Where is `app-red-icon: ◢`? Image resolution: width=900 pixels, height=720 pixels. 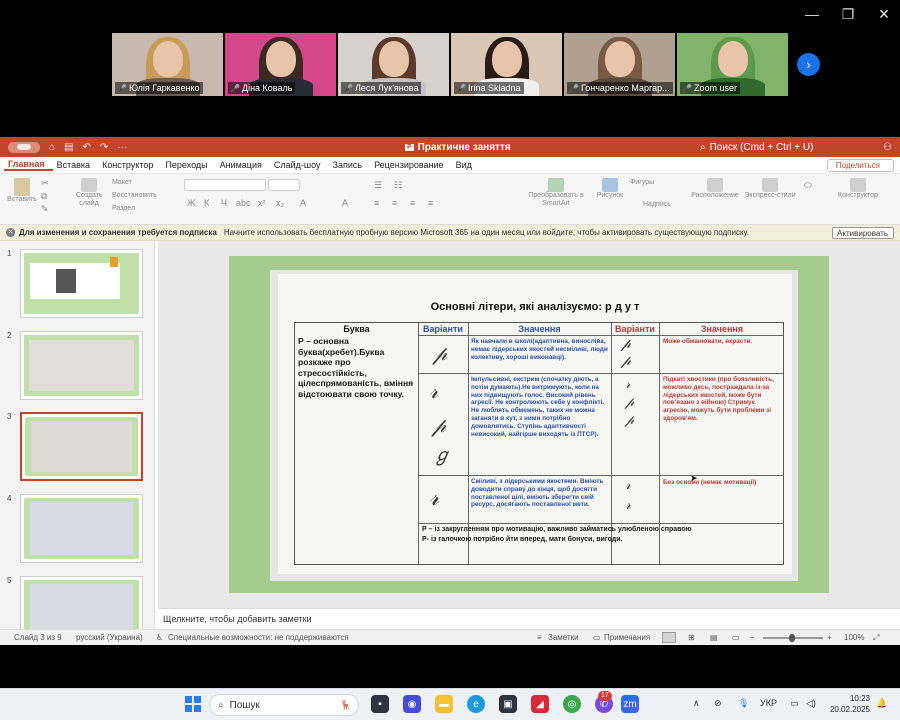 app-red-icon: ◢ is located at coordinates (540, 704).